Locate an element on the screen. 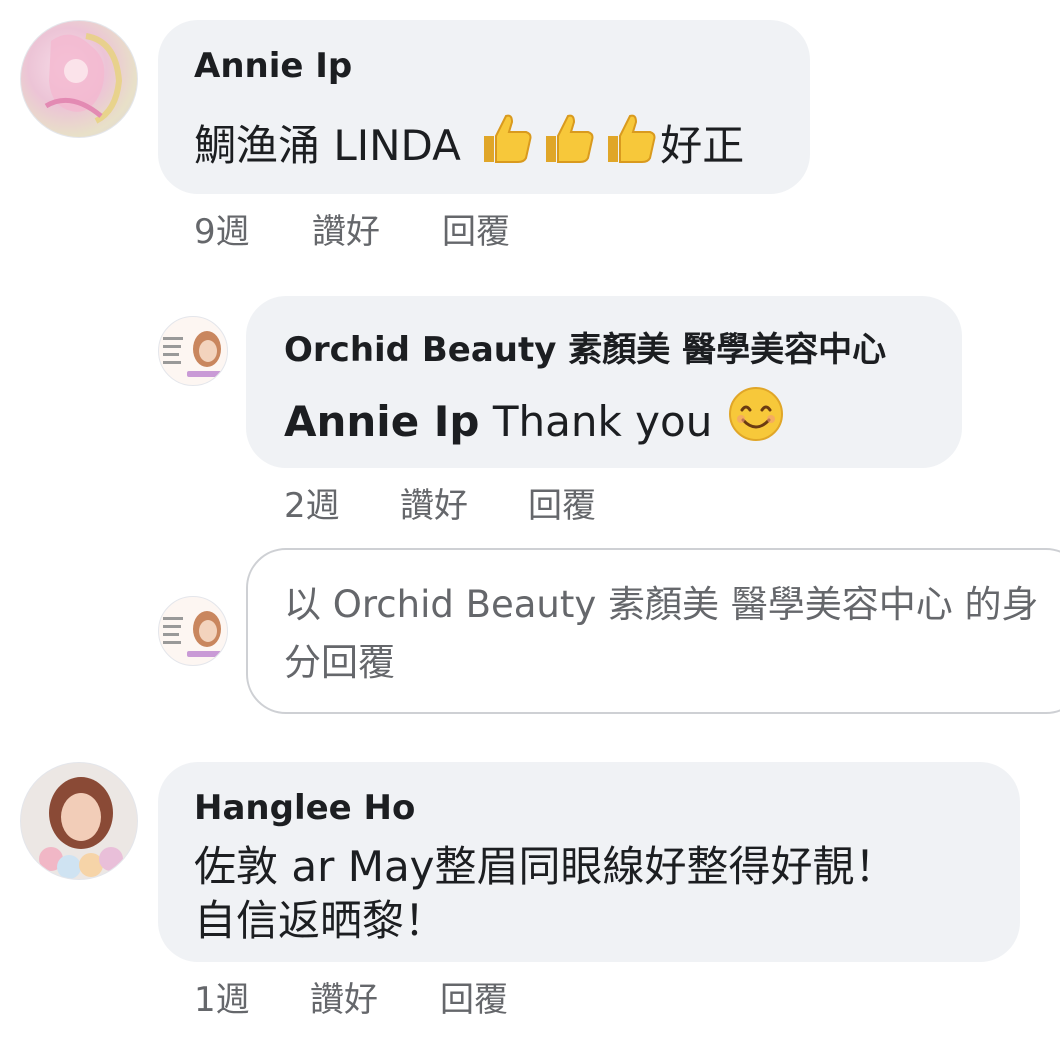 The image size is (1060, 1060). avatar-hanglee-ho is located at coordinates (79, 821).